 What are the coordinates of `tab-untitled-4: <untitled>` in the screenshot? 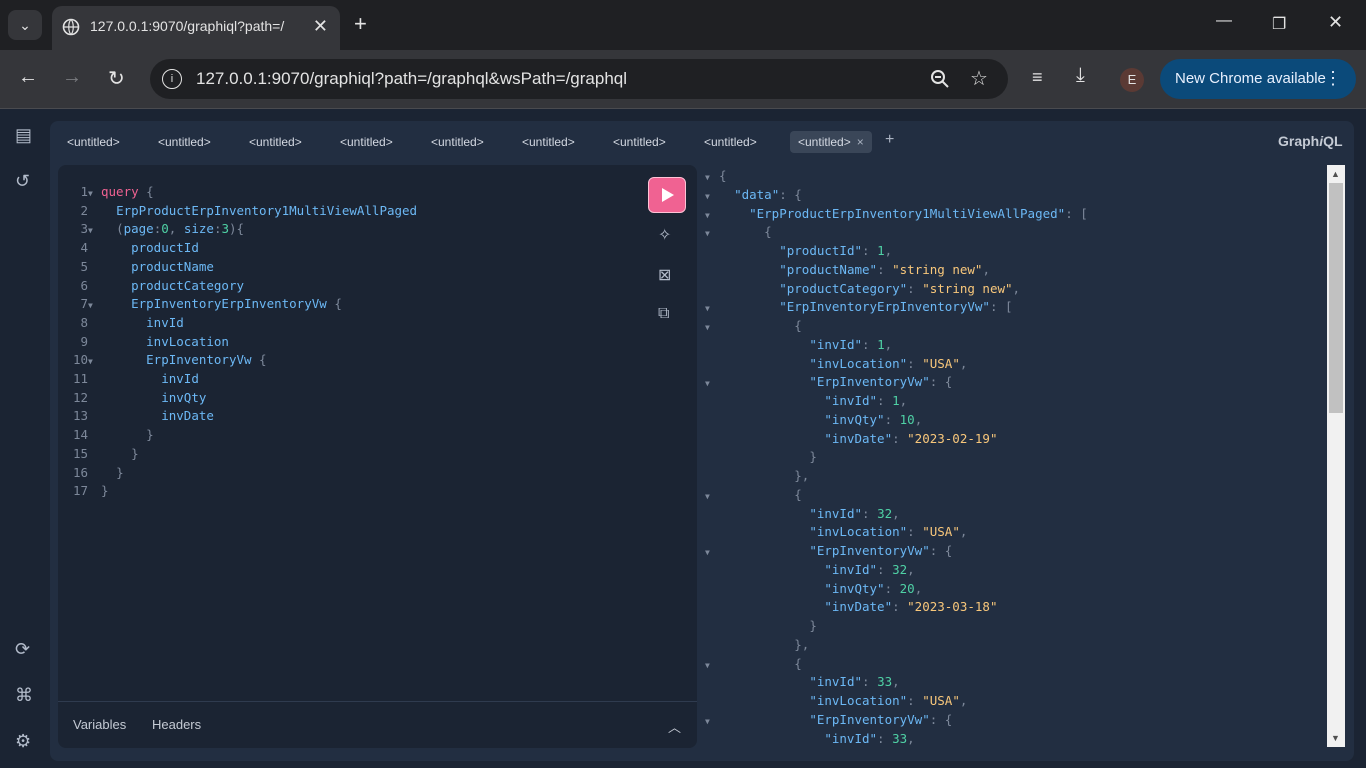 It's located at (366, 142).